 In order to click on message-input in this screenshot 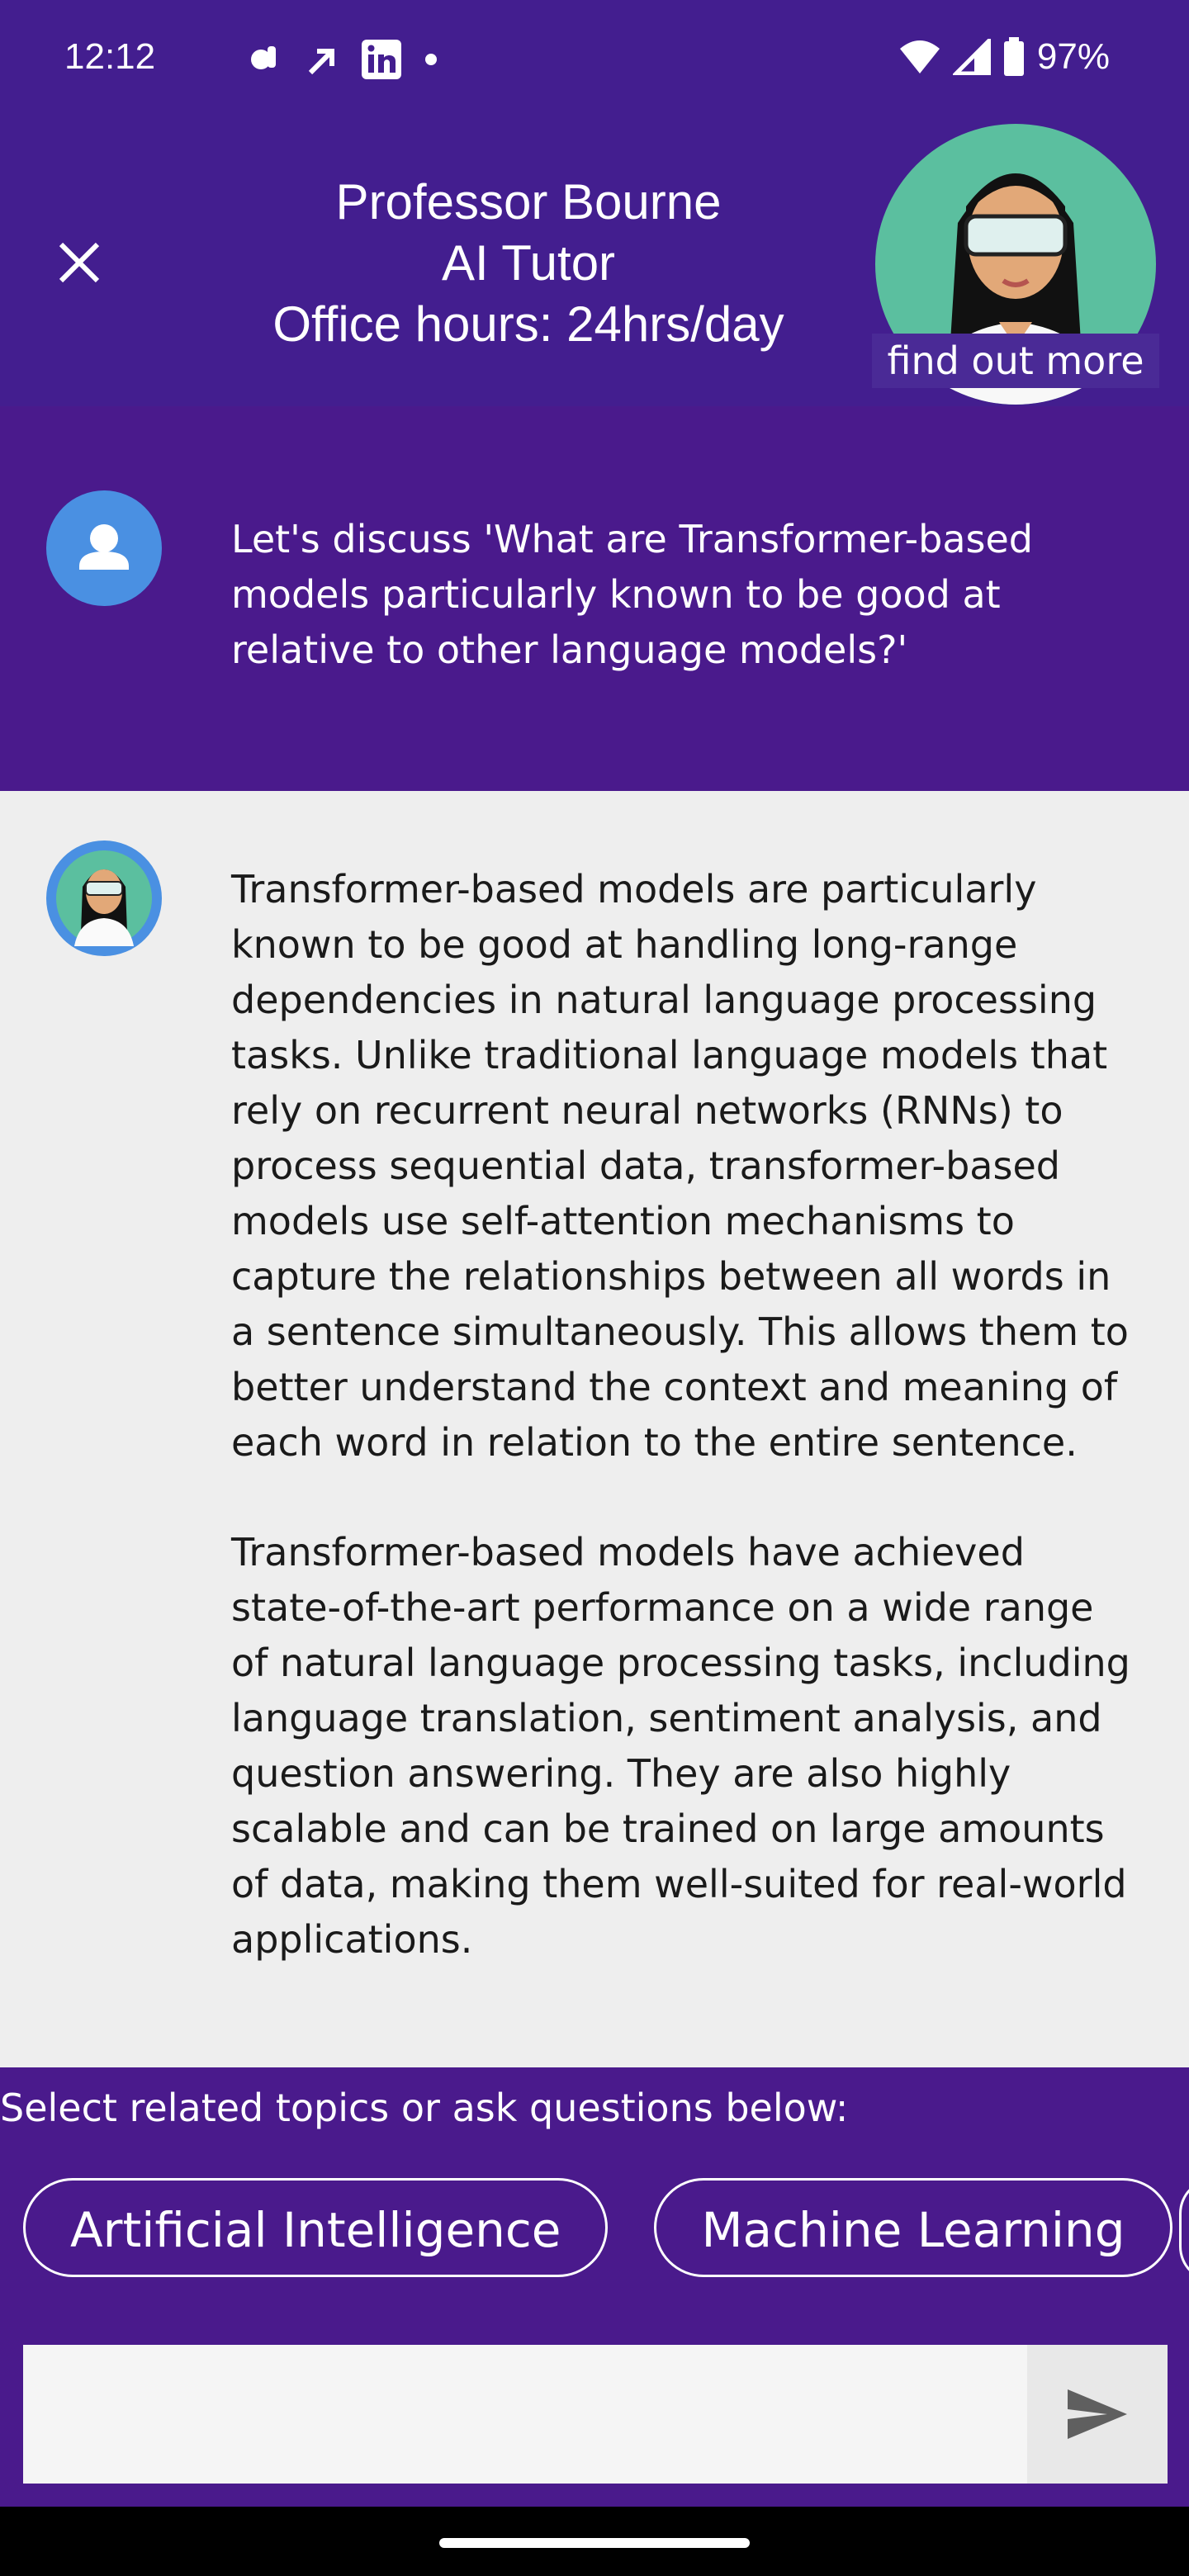, I will do `click(525, 2414)`.